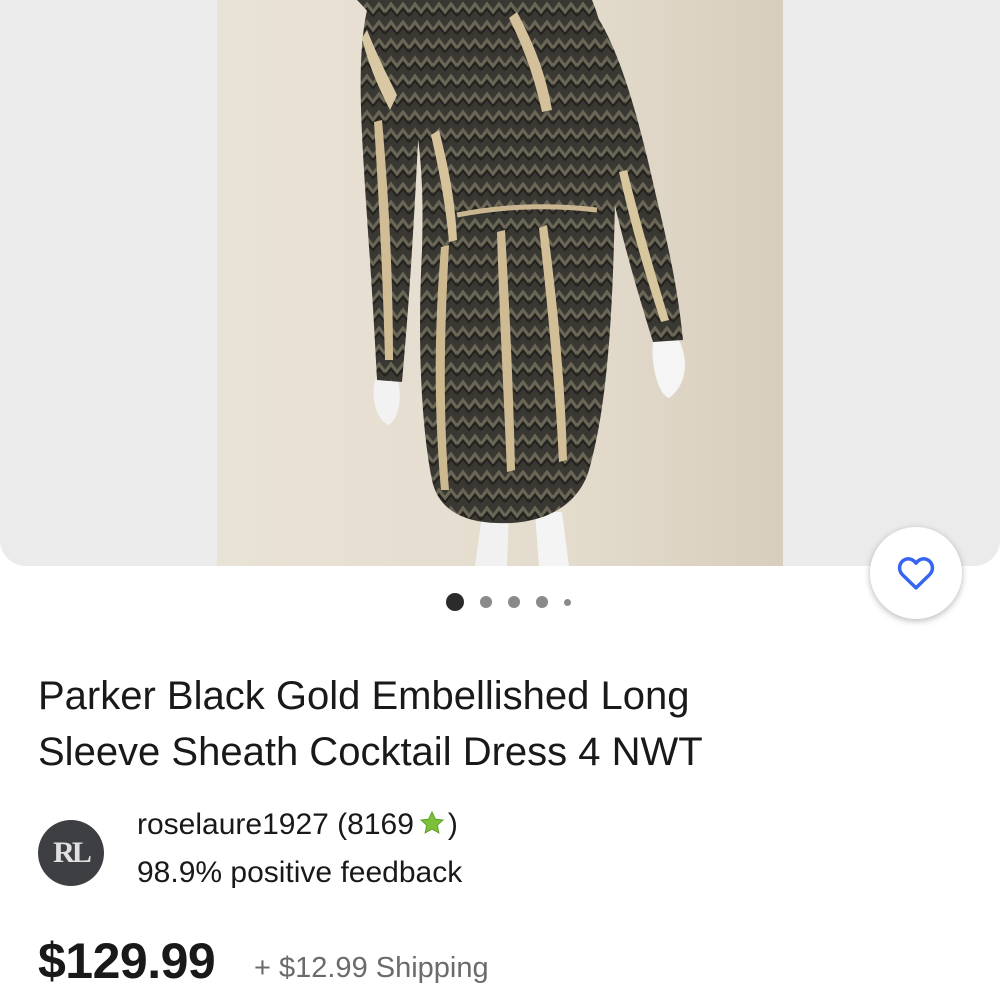 This screenshot has width=1000, height=1000. Describe the element at coordinates (371, 968) in the screenshot. I see `shipping-cost: + $12.99 Shipping` at that location.